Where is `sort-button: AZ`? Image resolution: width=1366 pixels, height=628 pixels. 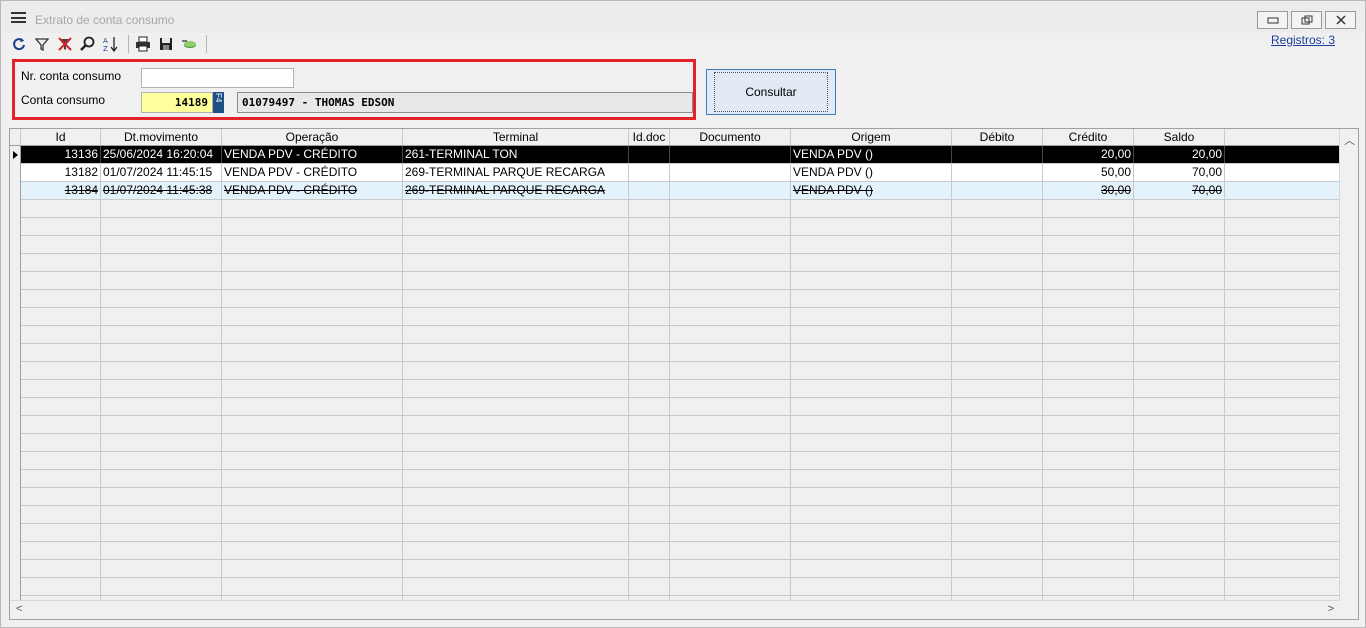
sort-button: AZ is located at coordinates (111, 44).